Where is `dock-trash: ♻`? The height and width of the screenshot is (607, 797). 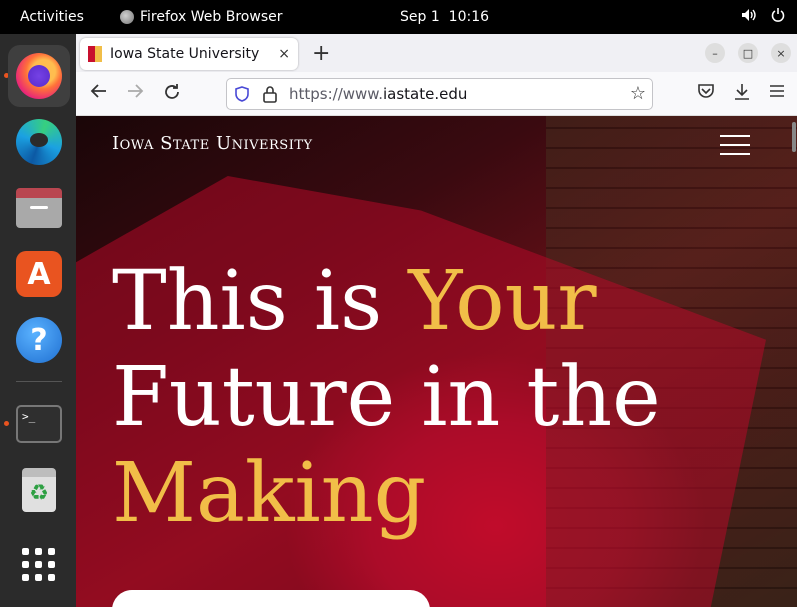 dock-trash: ♻ is located at coordinates (39, 490).